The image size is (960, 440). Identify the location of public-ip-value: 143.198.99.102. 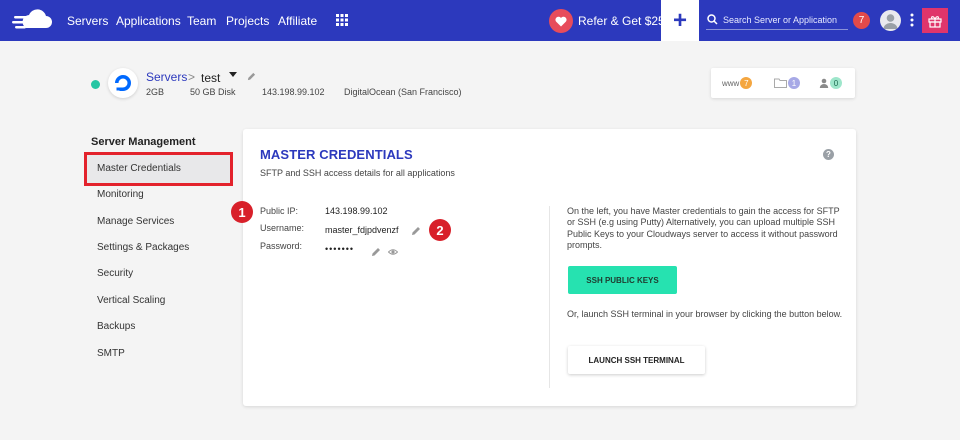
(356, 211).